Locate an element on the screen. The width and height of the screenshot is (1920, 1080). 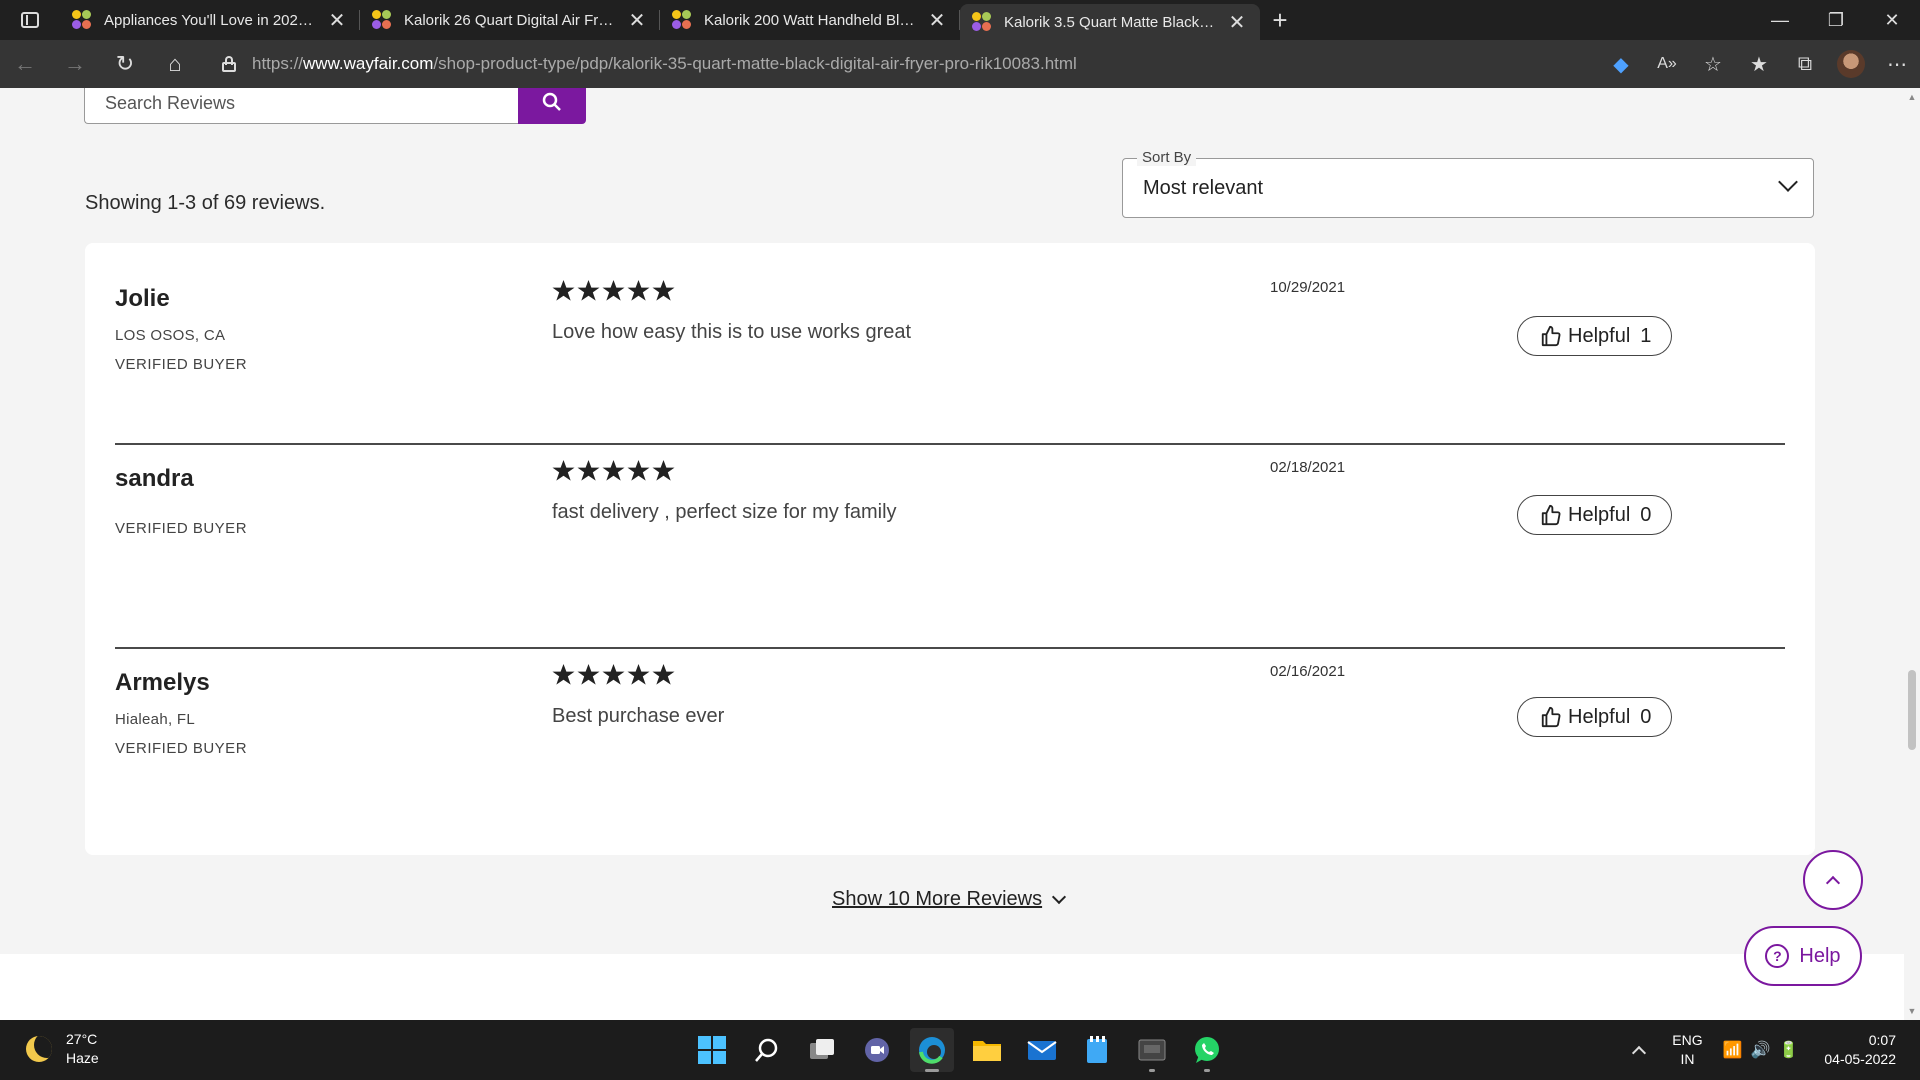
minimize-button: — is located at coordinates (1780, 20).